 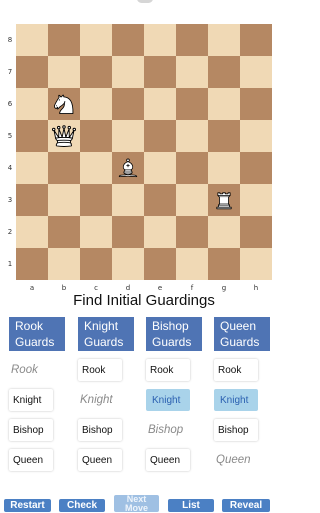 I want to click on square-g1, so click(x=224, y=264).